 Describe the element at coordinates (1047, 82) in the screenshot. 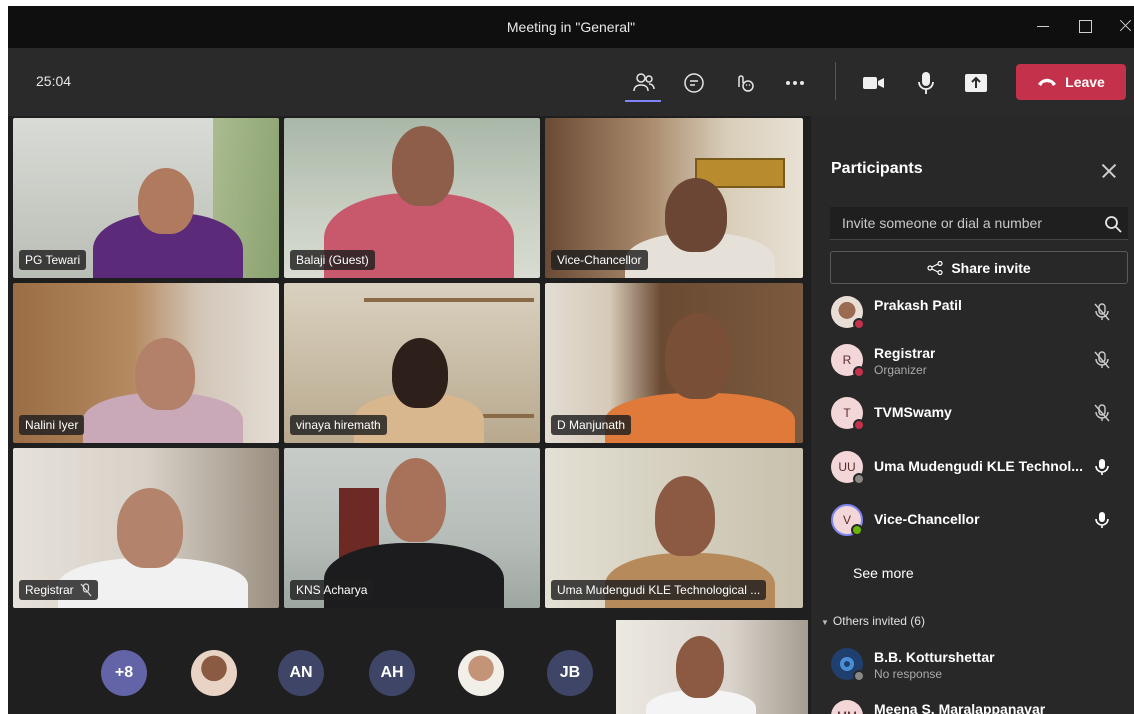

I see `hang-up-icon` at that location.